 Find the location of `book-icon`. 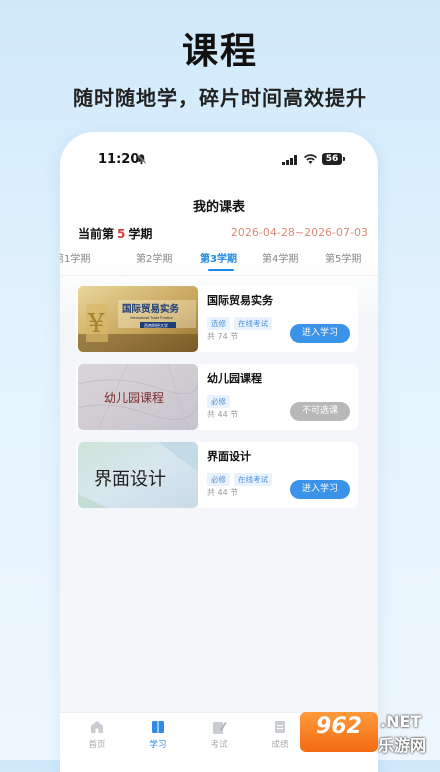

book-icon is located at coordinates (158, 727).